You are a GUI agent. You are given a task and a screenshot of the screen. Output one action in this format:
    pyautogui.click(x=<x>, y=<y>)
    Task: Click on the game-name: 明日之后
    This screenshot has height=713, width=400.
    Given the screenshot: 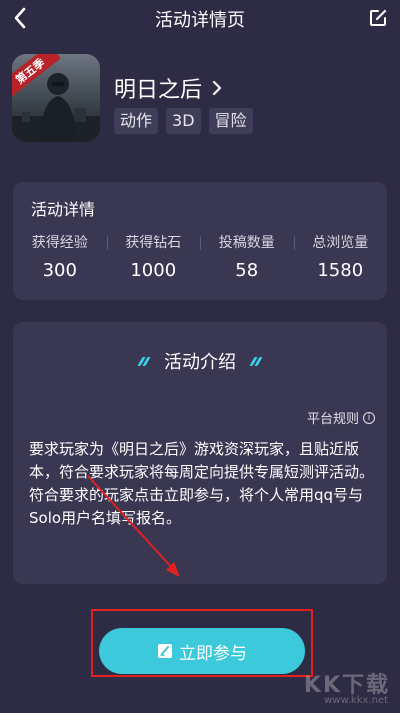 What is the action you would take?
    pyautogui.click(x=158, y=90)
    